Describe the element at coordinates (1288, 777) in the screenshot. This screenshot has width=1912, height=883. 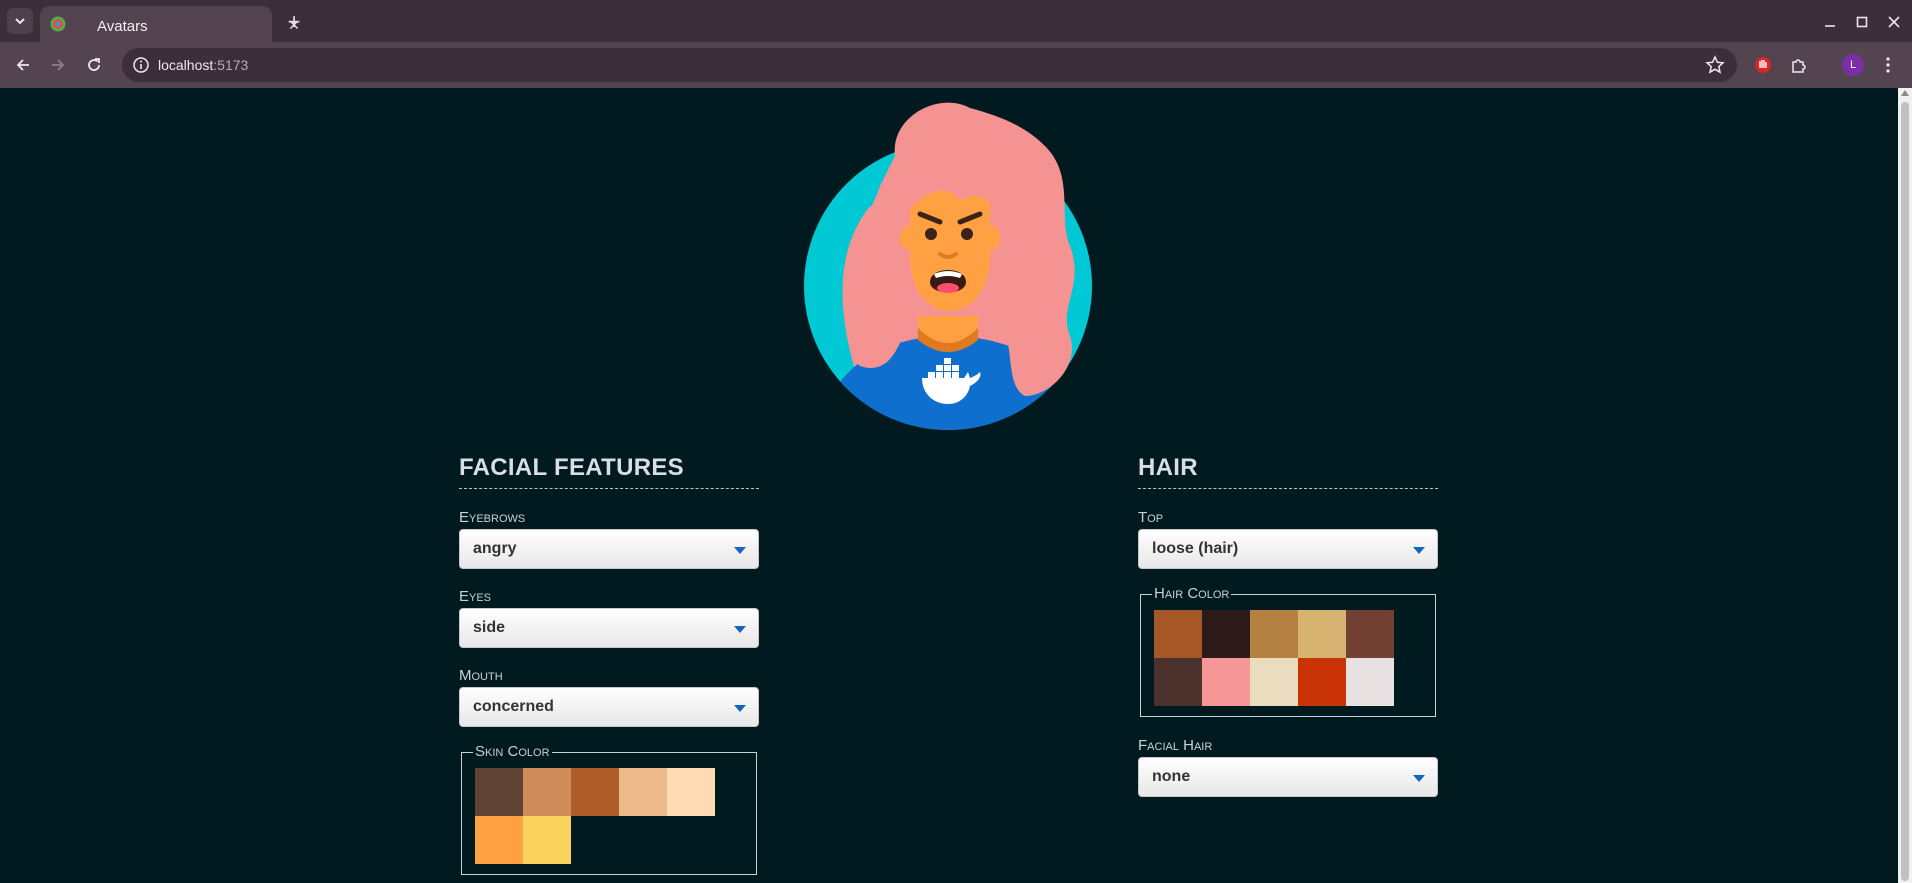
I see `facial-hair-select: none` at that location.